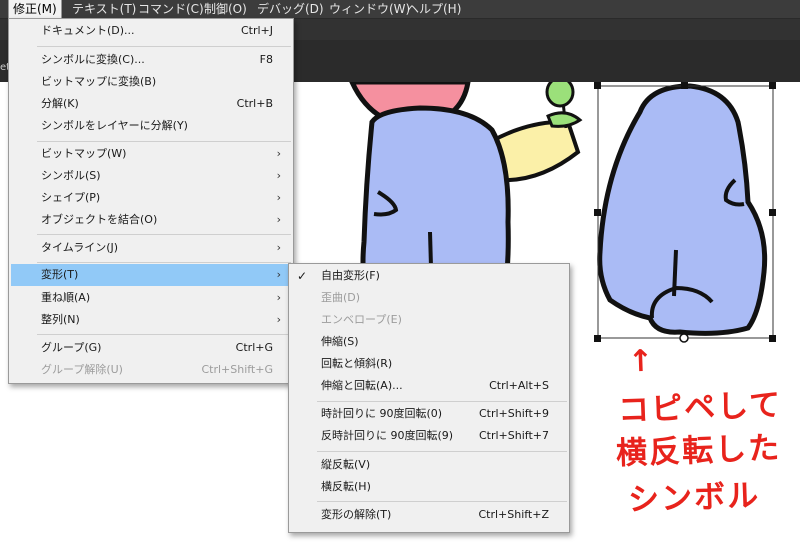 This screenshot has width=800, height=546. What do you see at coordinates (429, 436) in the screenshot?
I see `menu-item-rotate-ccw: 反時計回りに 90度回転(9) Ctrl+Shift+7` at bounding box center [429, 436].